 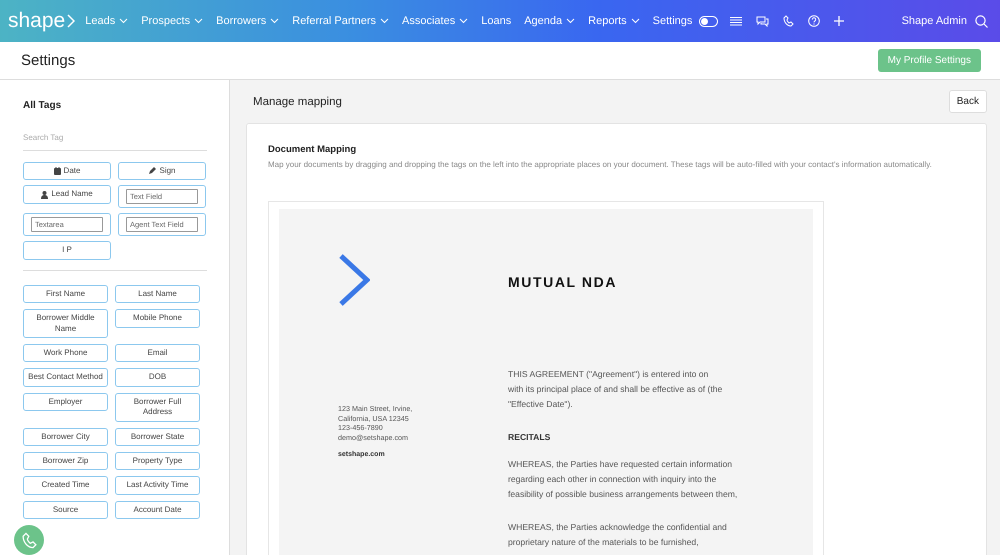 I want to click on calendar-icon, so click(x=57, y=171).